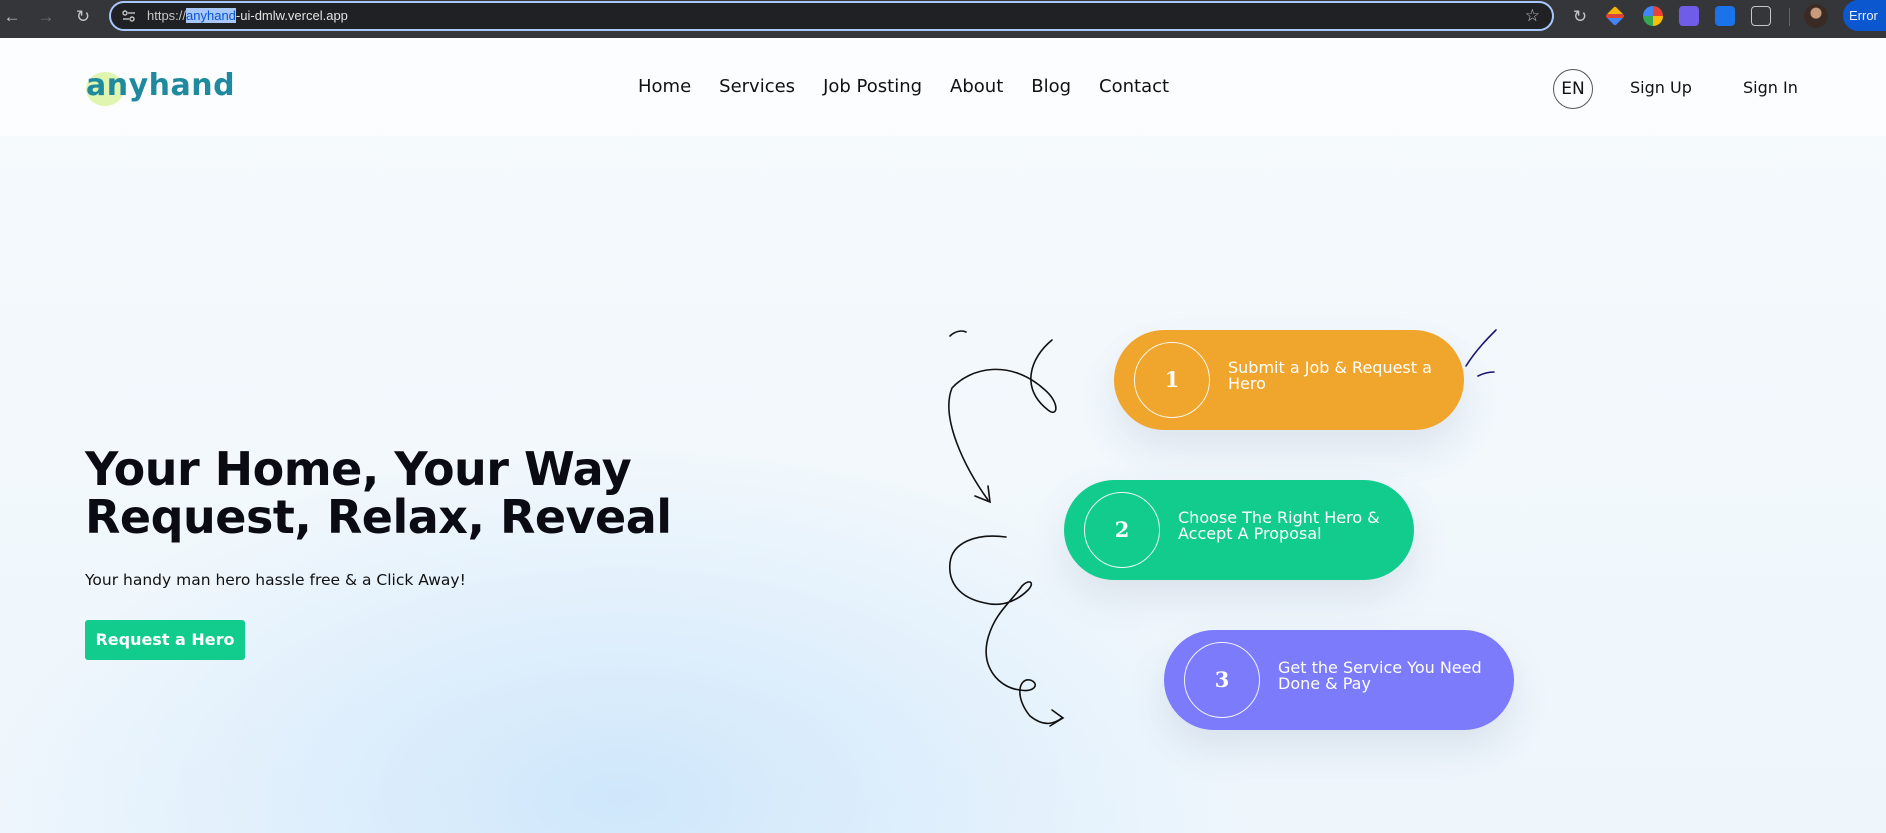  I want to click on nav-contact: Contact, so click(1134, 86).